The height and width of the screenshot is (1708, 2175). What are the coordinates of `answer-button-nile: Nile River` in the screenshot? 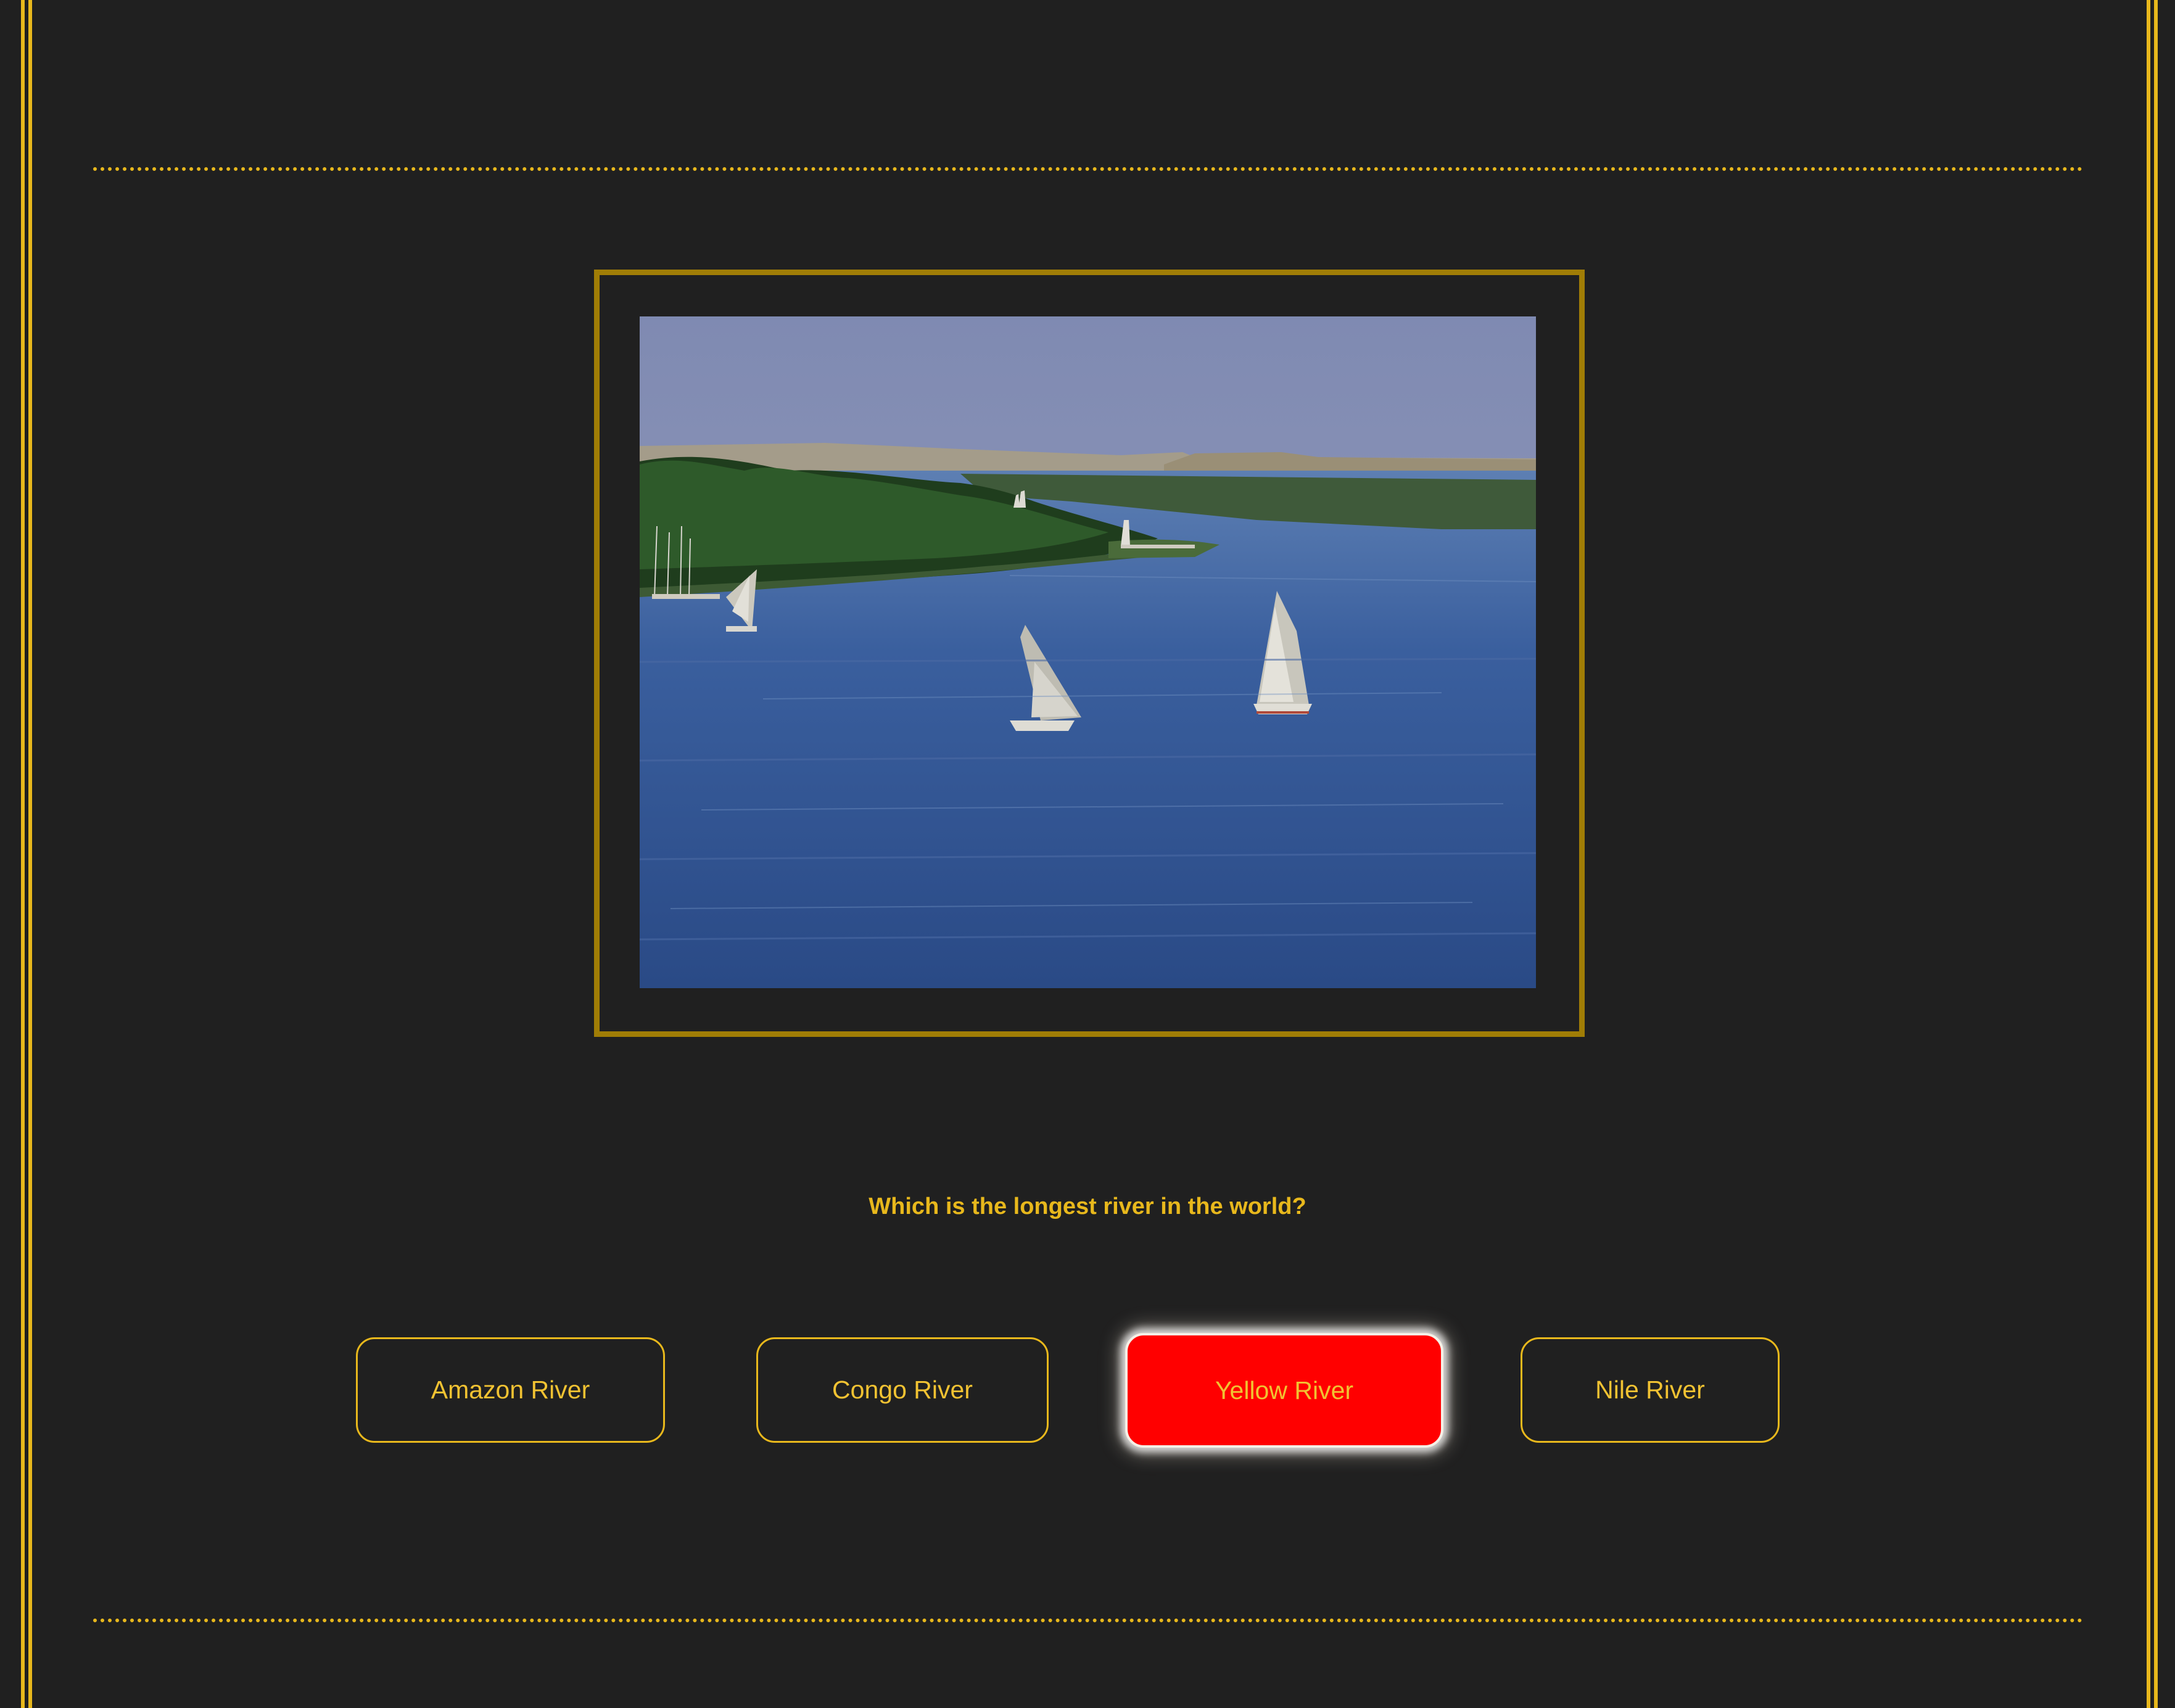 It's located at (1650, 1390).